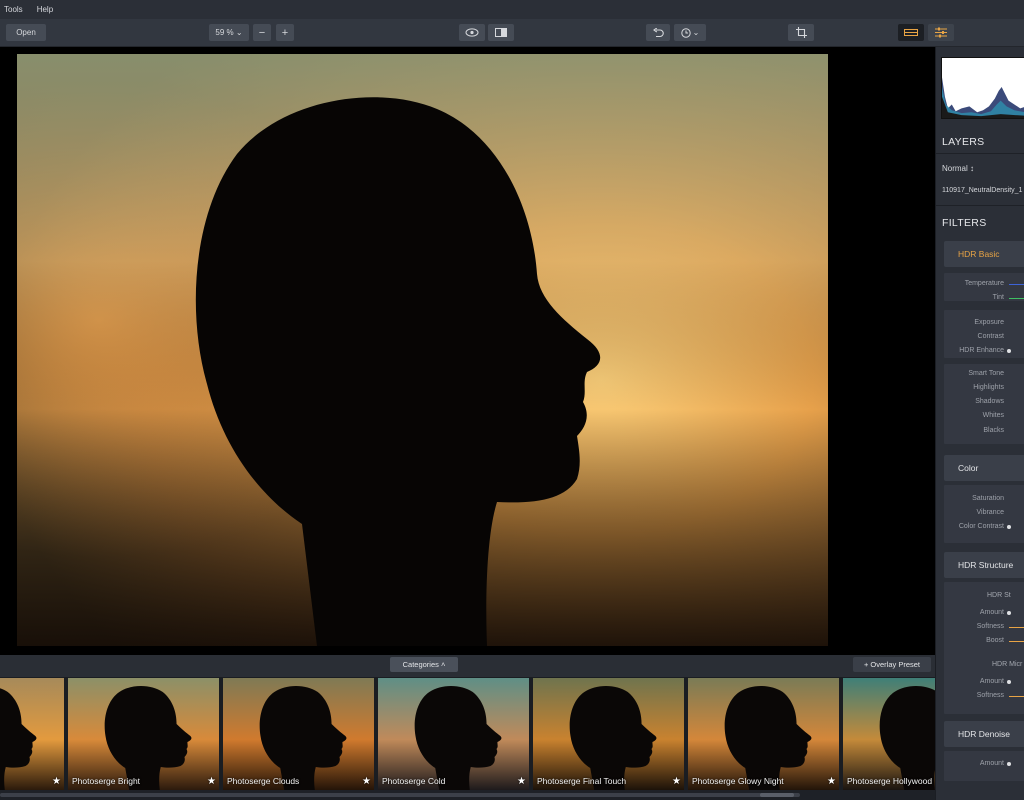 Image resolution: width=1024 pixels, height=800 pixels. I want to click on micro-softness-label: Softness, so click(990, 695).